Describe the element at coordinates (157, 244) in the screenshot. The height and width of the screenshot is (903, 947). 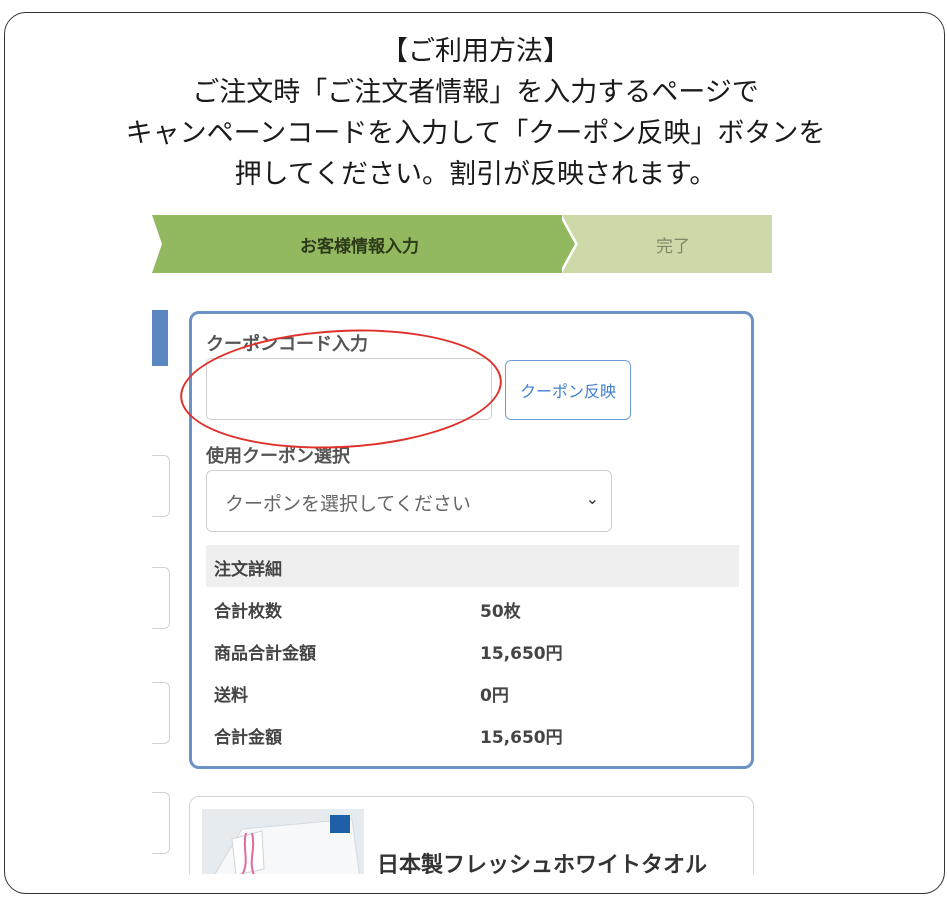
I see `step-notch` at that location.